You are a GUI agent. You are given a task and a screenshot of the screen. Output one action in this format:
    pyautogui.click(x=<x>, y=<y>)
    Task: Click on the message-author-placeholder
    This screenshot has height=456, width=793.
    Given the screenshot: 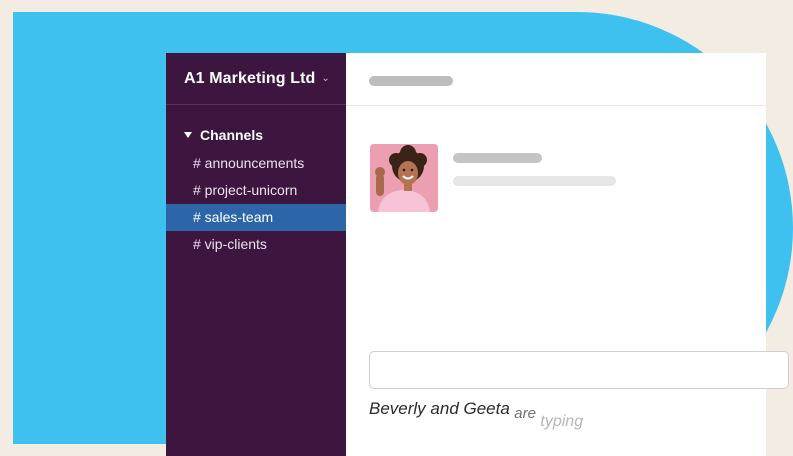 What is the action you would take?
    pyautogui.click(x=497, y=158)
    